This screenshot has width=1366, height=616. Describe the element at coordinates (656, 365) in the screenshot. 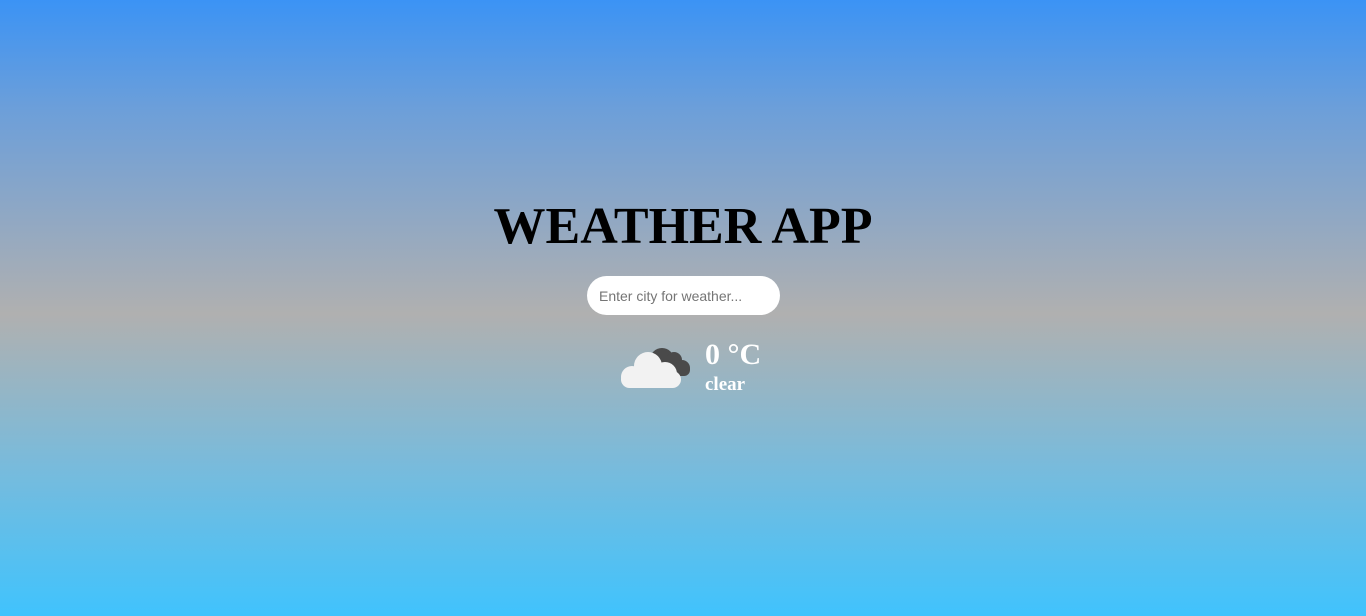

I see `cloudy-icon` at that location.